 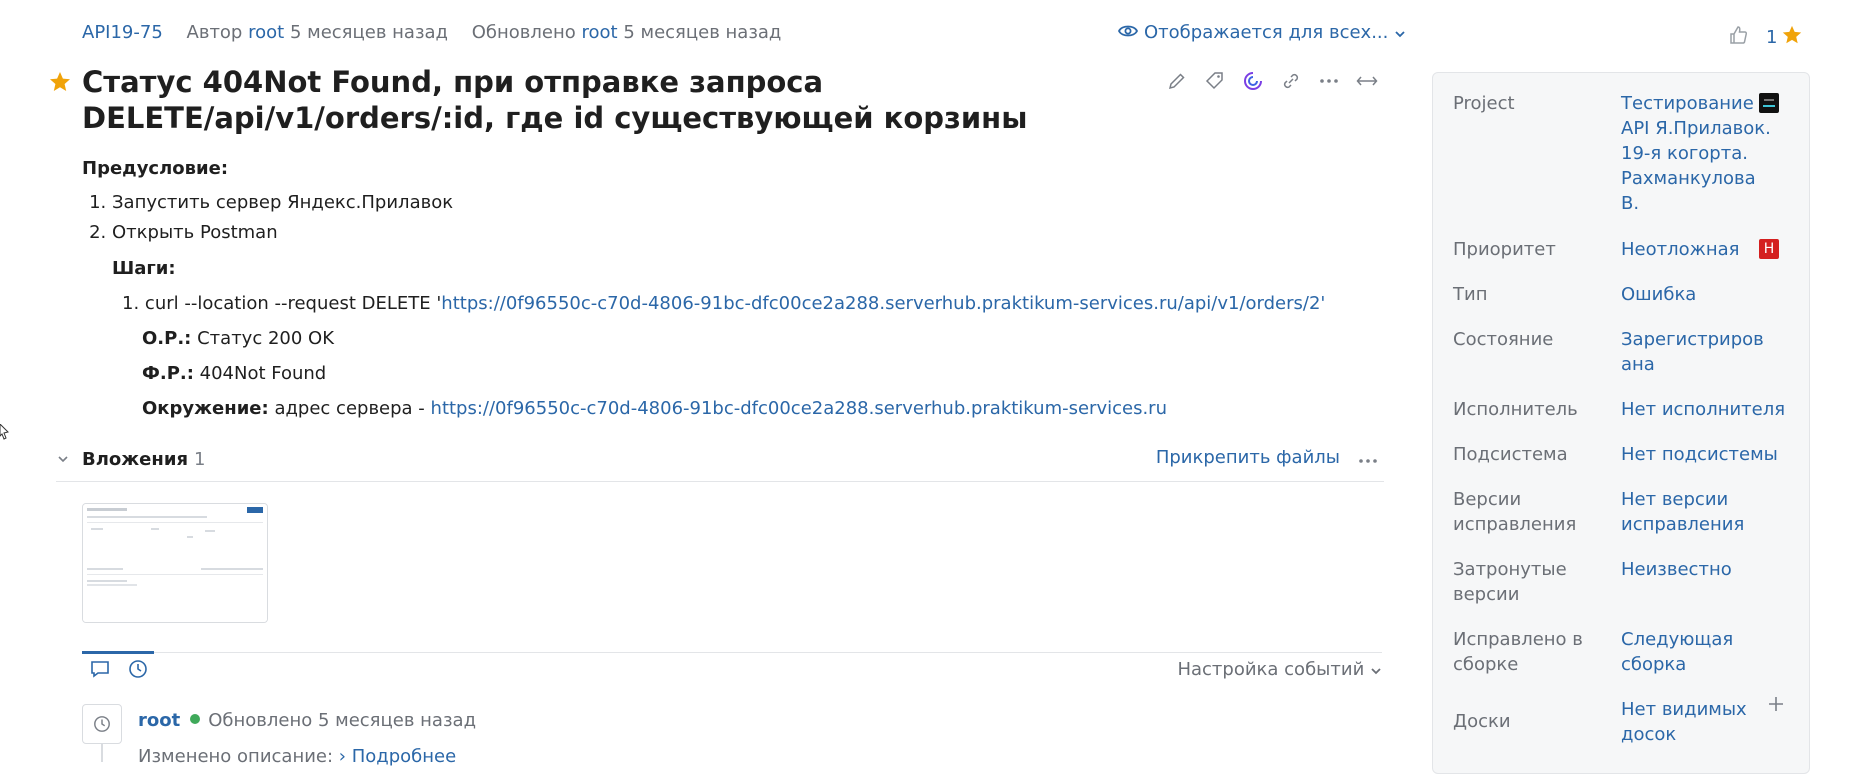 I want to click on tag-icon, so click(x=1215, y=81).